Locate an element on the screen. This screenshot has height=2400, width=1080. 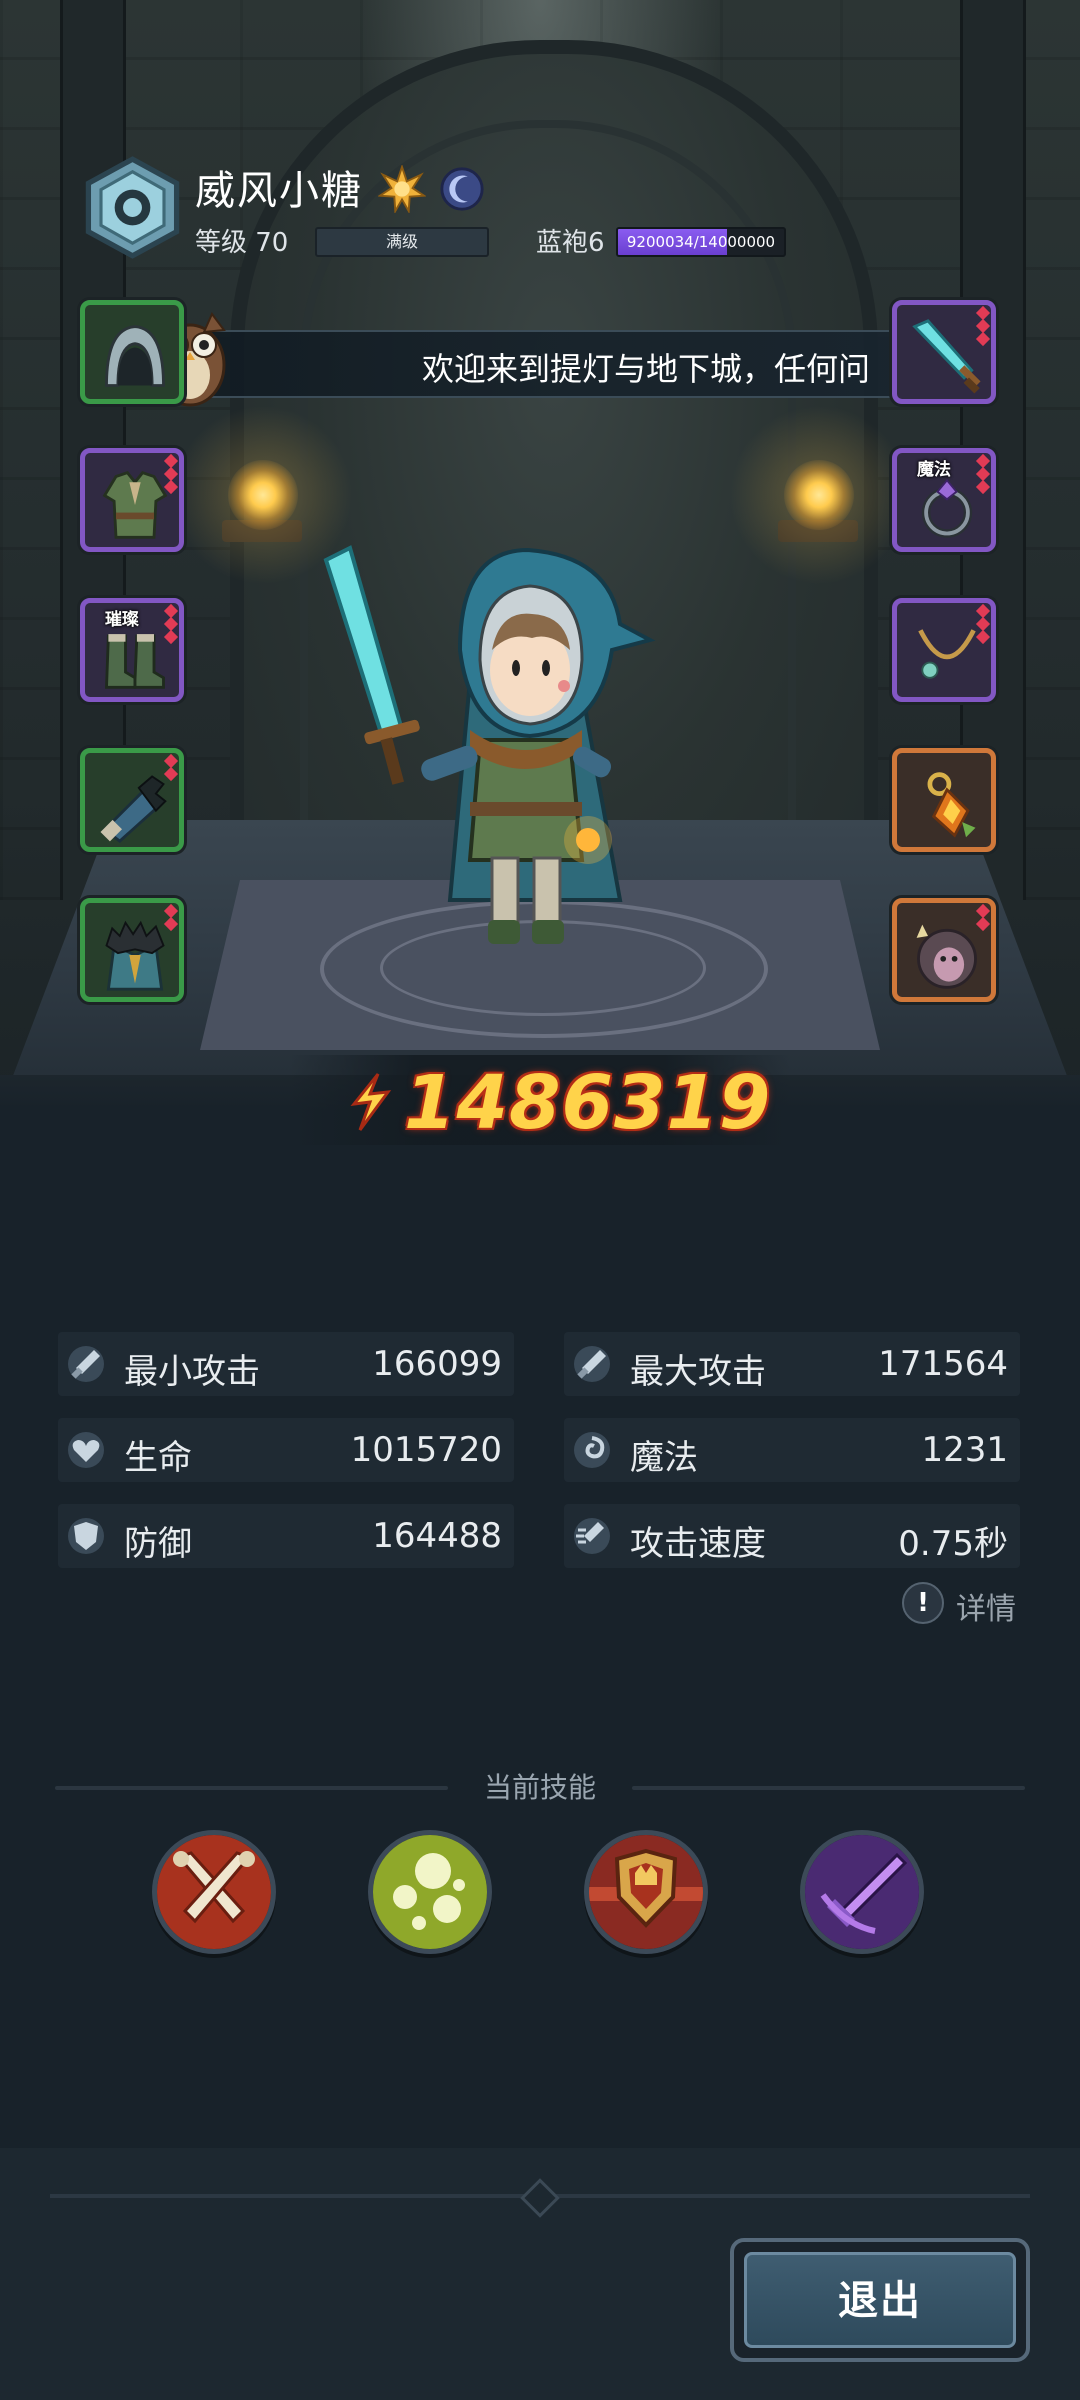
trinket-slot is located at coordinates (944, 800).